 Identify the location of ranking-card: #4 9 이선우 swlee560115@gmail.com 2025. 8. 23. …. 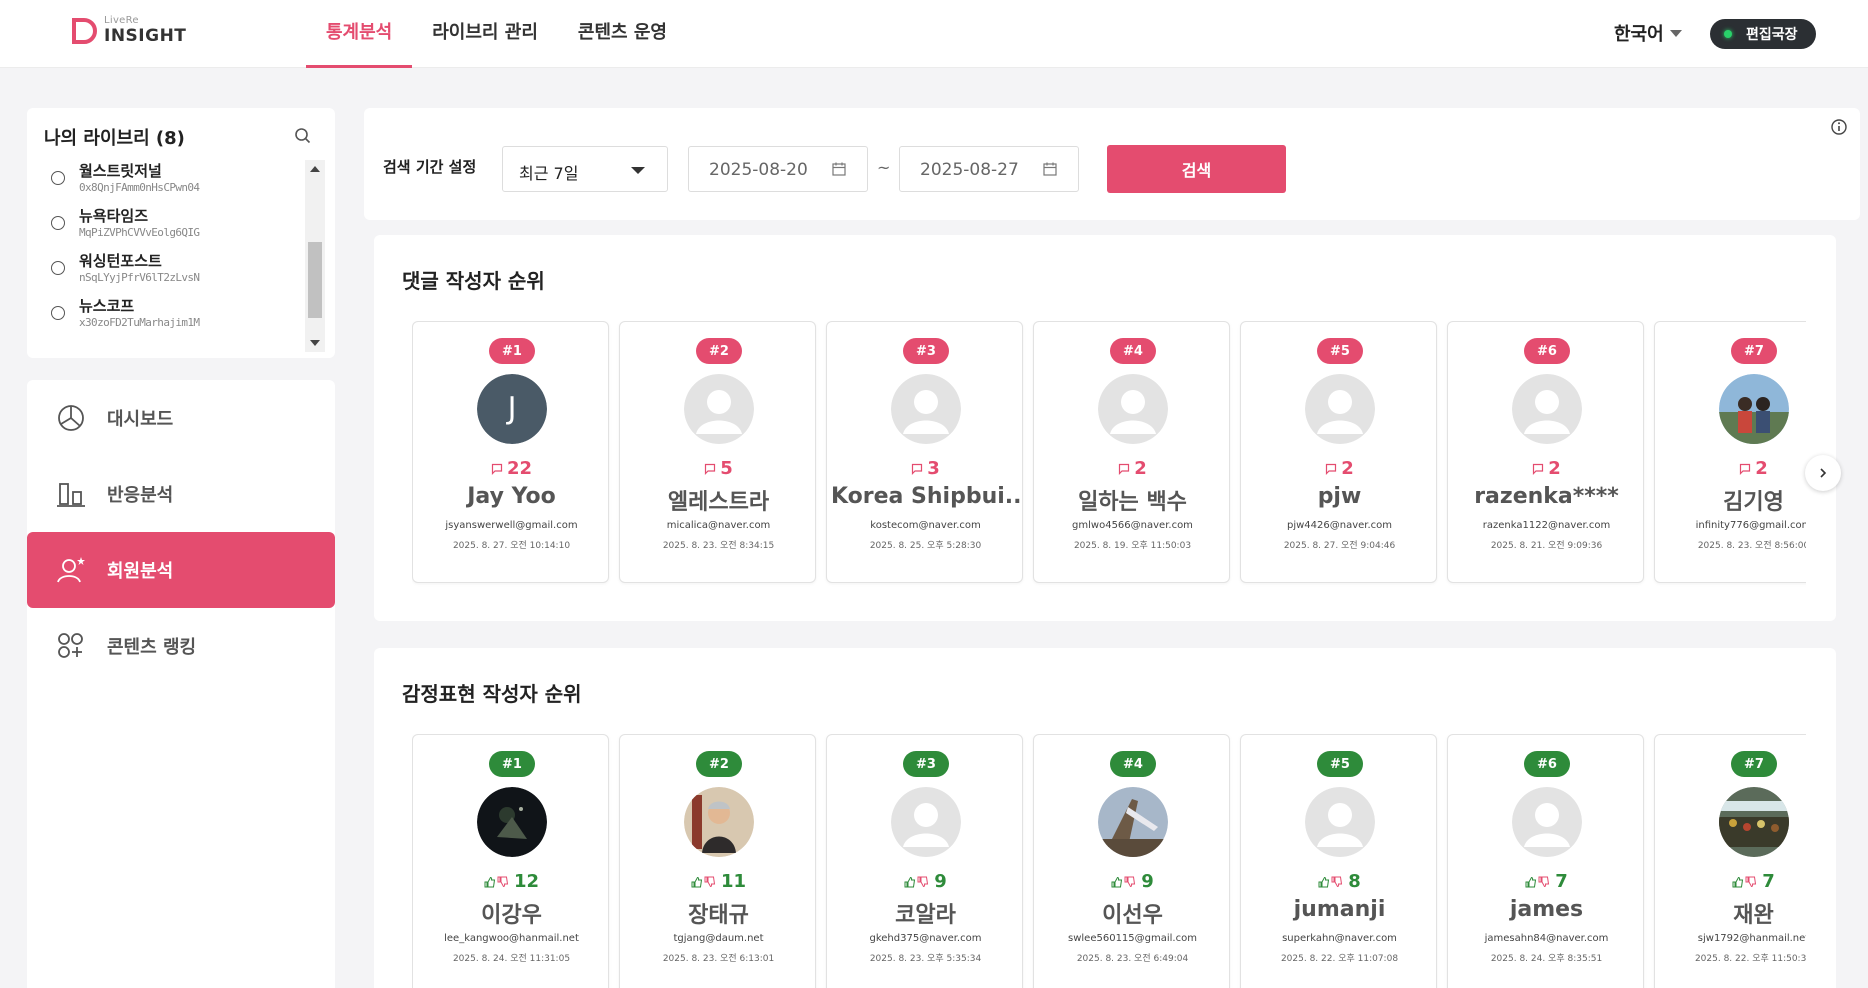
(1131, 861).